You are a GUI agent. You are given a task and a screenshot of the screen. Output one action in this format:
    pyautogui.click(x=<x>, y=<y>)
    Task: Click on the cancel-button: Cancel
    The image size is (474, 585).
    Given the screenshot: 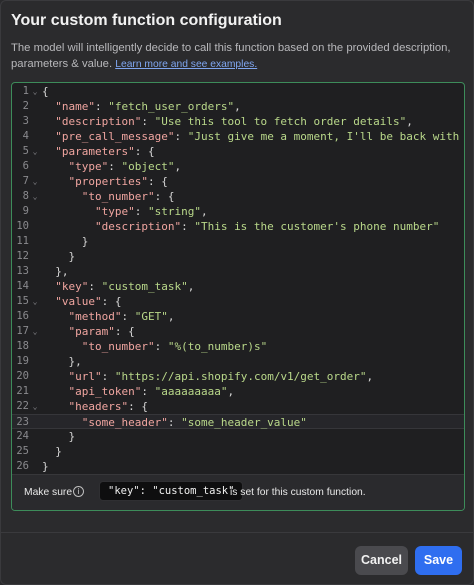 What is the action you would take?
    pyautogui.click(x=381, y=560)
    